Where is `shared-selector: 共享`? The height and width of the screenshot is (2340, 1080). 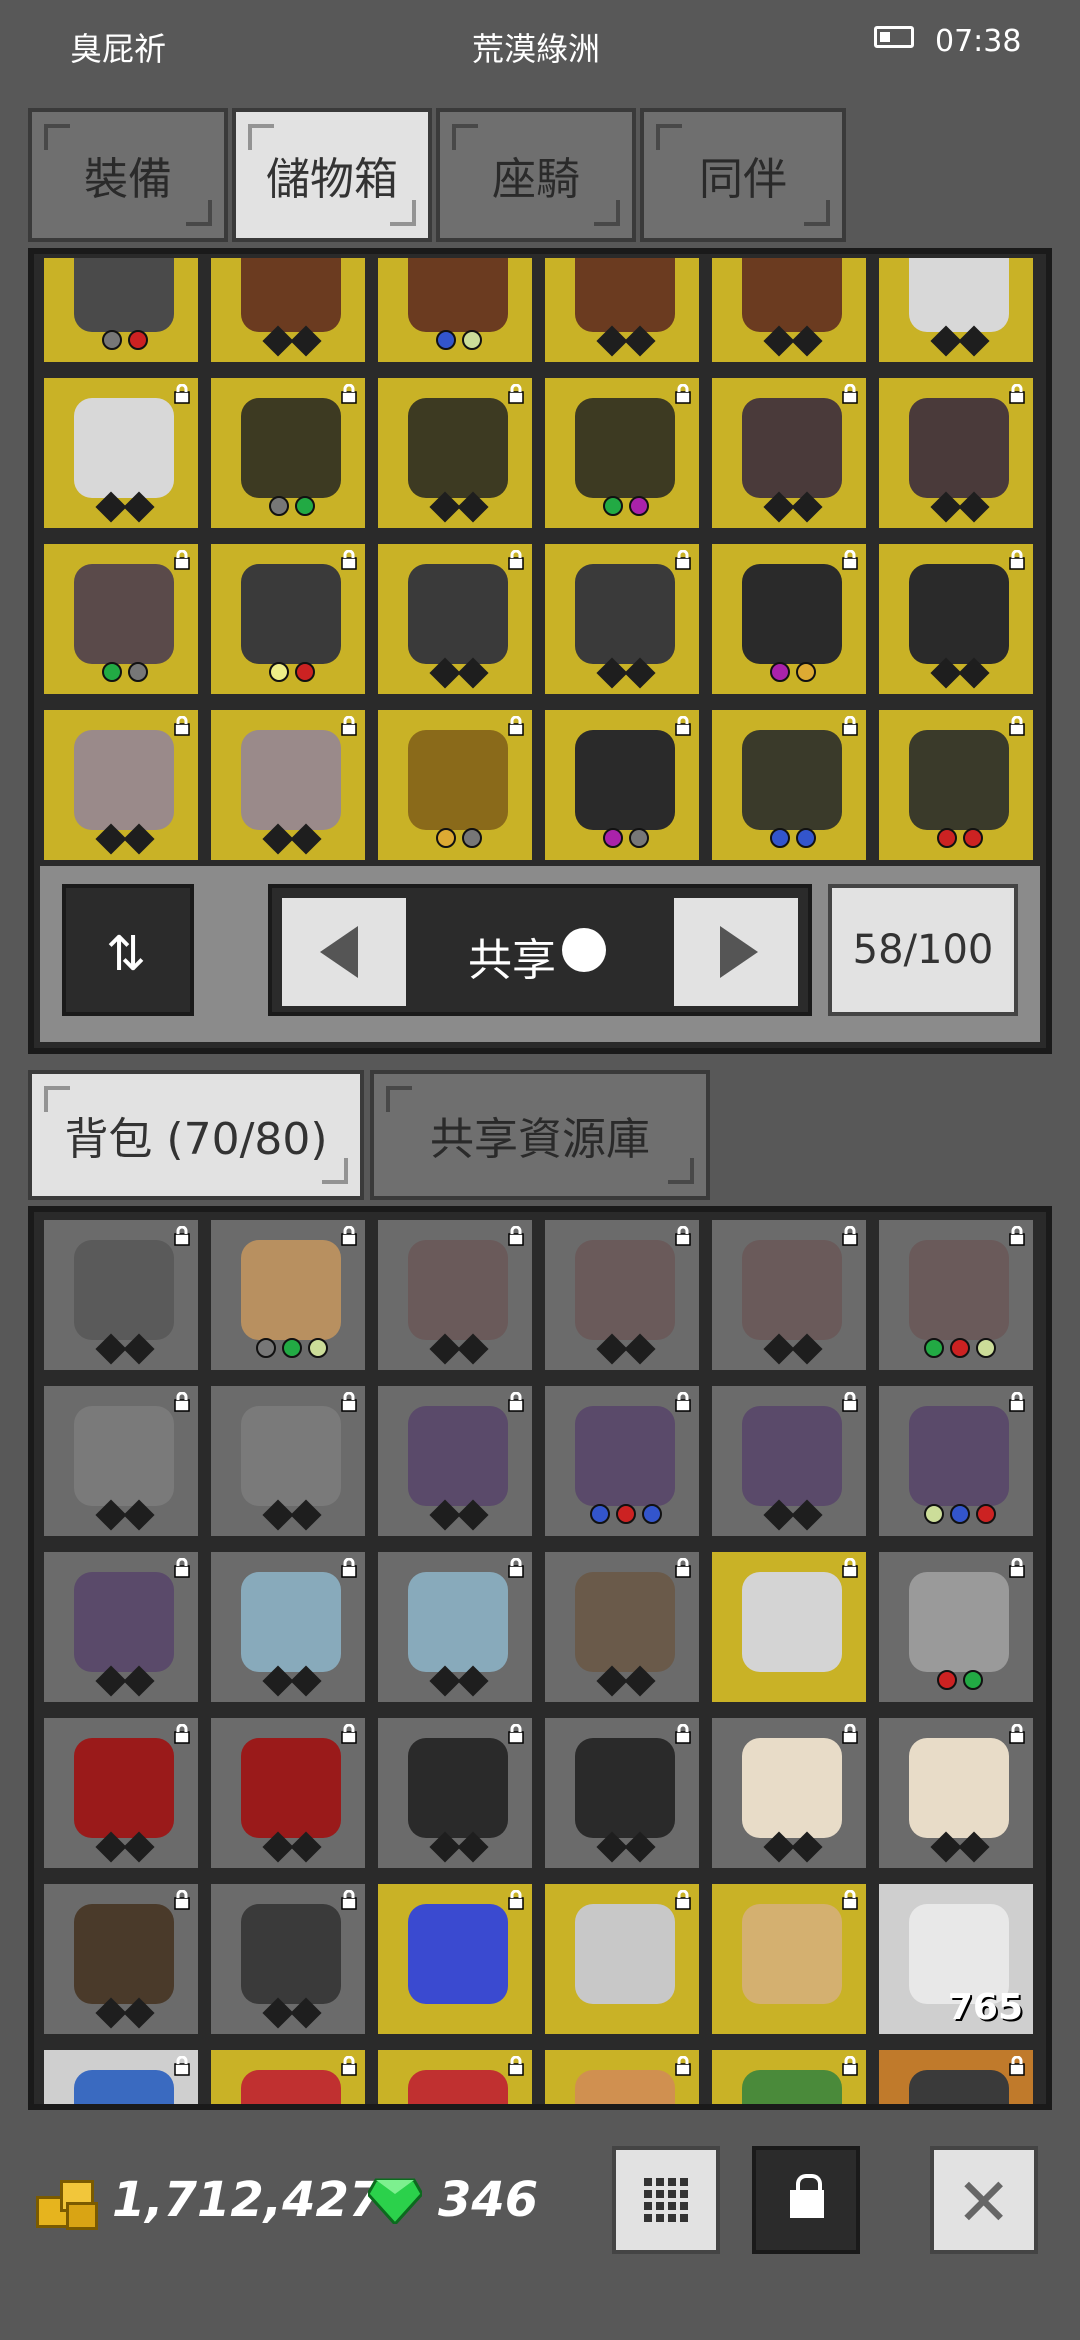 shared-selector: 共享 is located at coordinates (540, 950).